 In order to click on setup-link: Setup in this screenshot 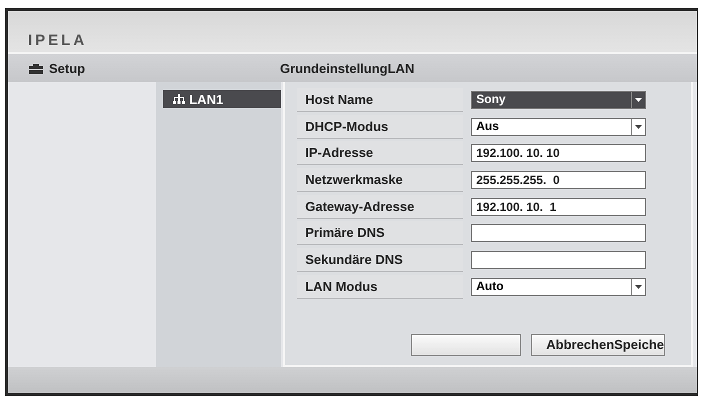, I will do `click(67, 68)`.